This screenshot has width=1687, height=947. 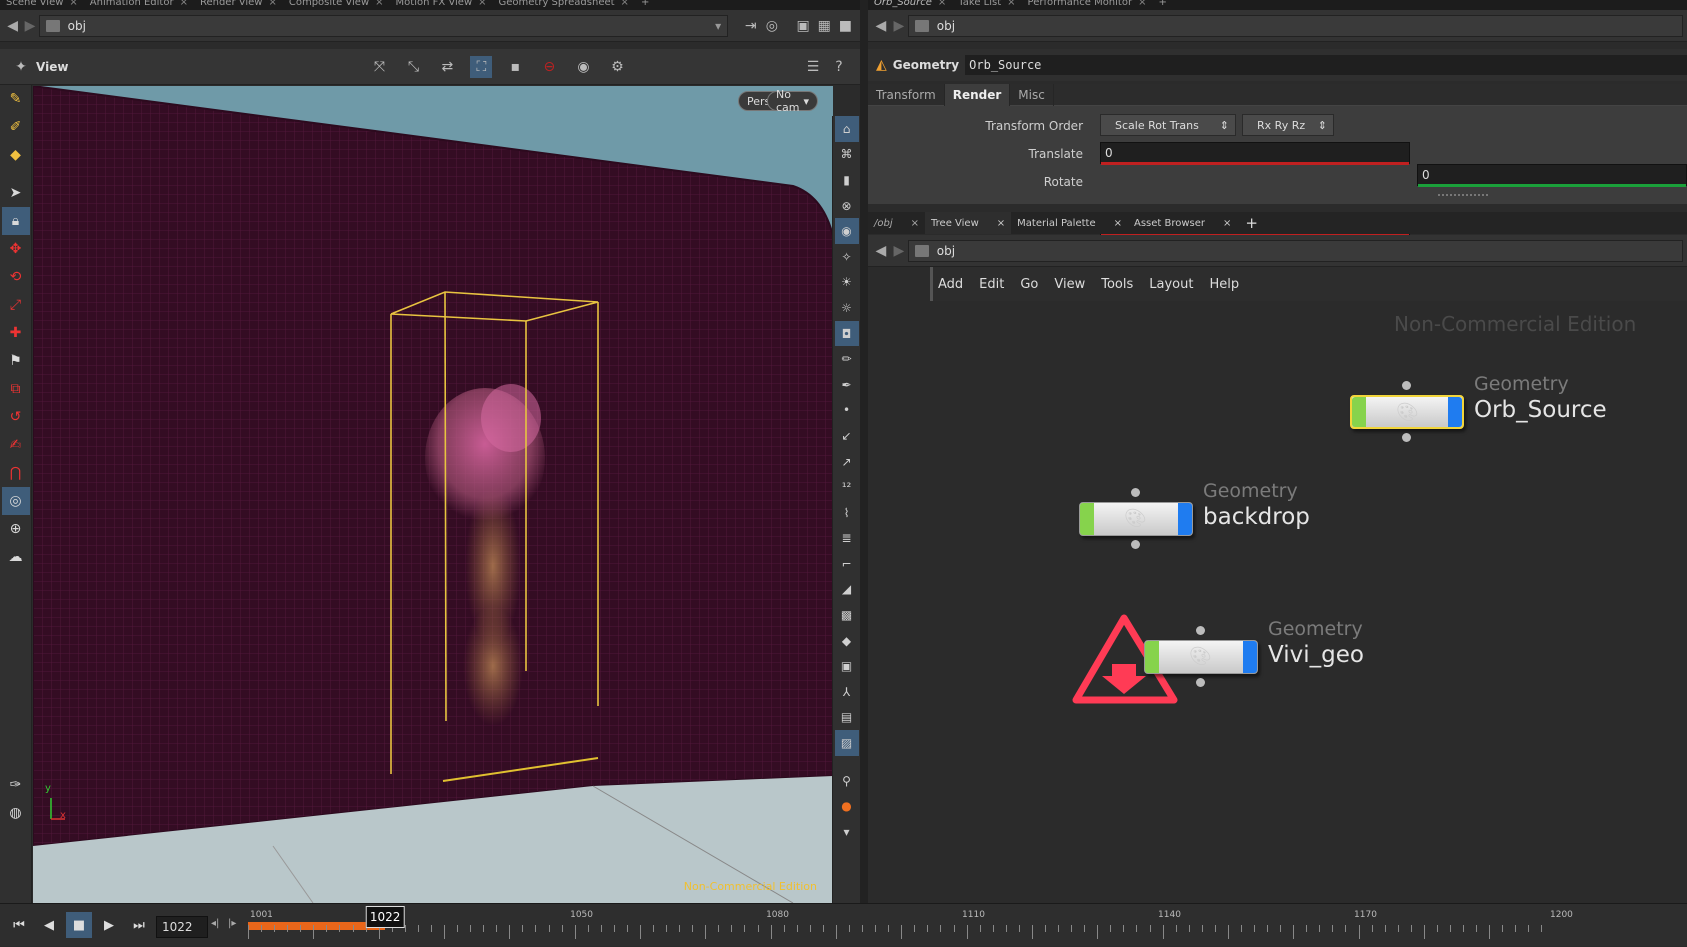 What do you see at coordinates (16, 361) in the screenshot?
I see `handle-tool-icon: ⚑` at bounding box center [16, 361].